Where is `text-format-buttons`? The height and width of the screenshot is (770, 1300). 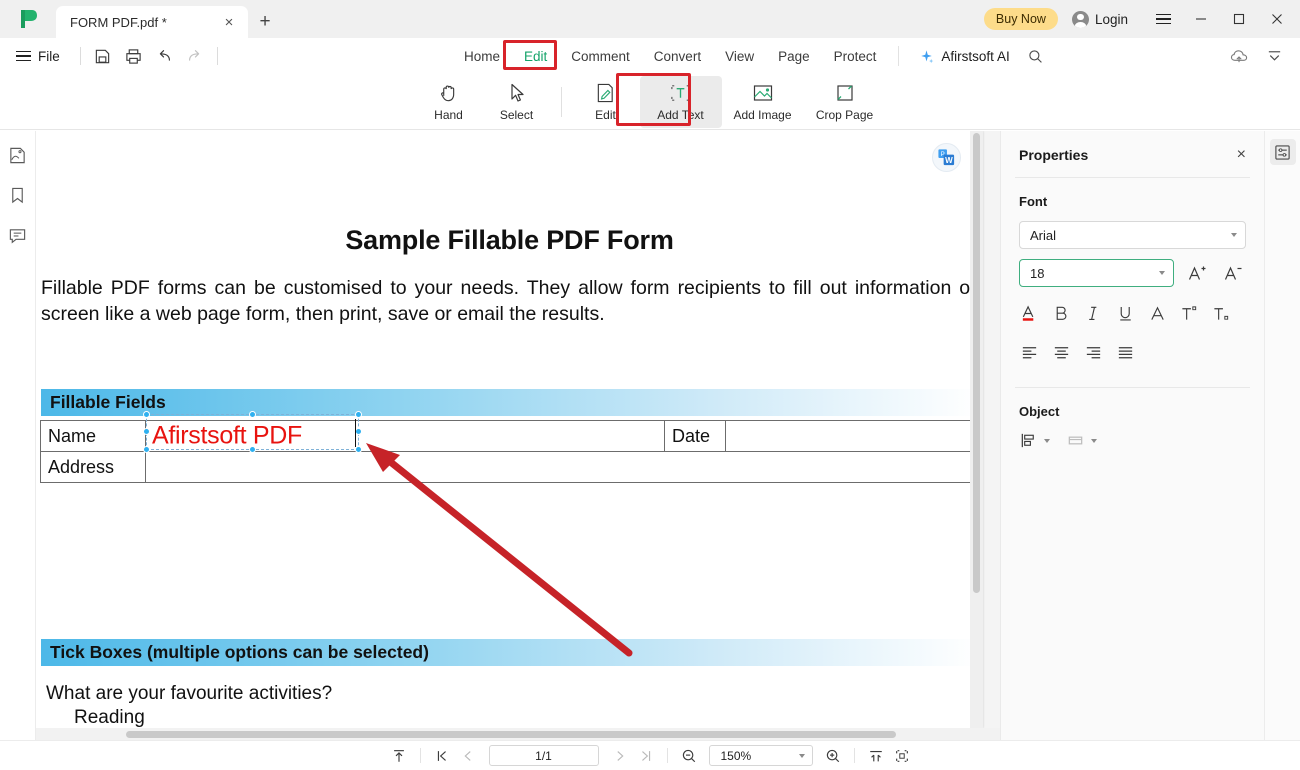
text-format-buttons is located at coordinates (1132, 306).